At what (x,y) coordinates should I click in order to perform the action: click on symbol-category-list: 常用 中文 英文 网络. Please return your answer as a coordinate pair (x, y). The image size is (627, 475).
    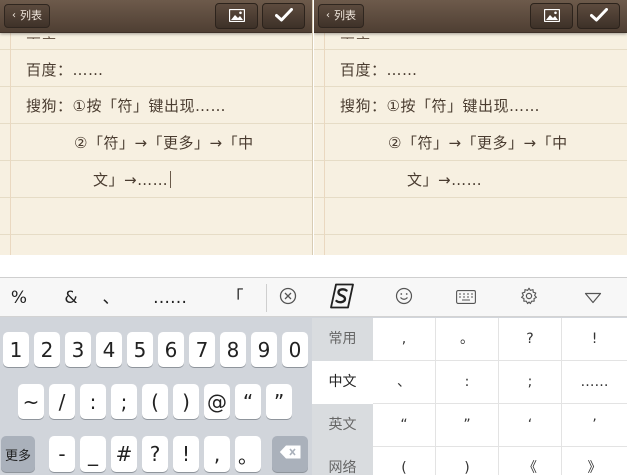
    Looking at the image, I should click on (342, 396).